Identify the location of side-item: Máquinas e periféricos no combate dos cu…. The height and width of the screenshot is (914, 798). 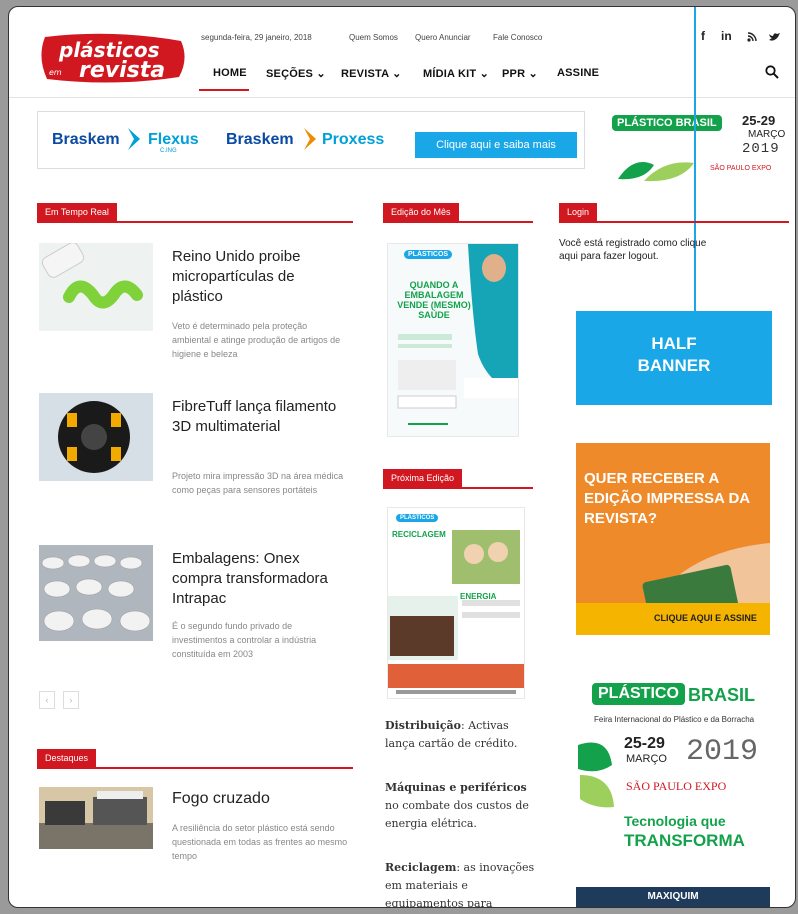
(460, 806).